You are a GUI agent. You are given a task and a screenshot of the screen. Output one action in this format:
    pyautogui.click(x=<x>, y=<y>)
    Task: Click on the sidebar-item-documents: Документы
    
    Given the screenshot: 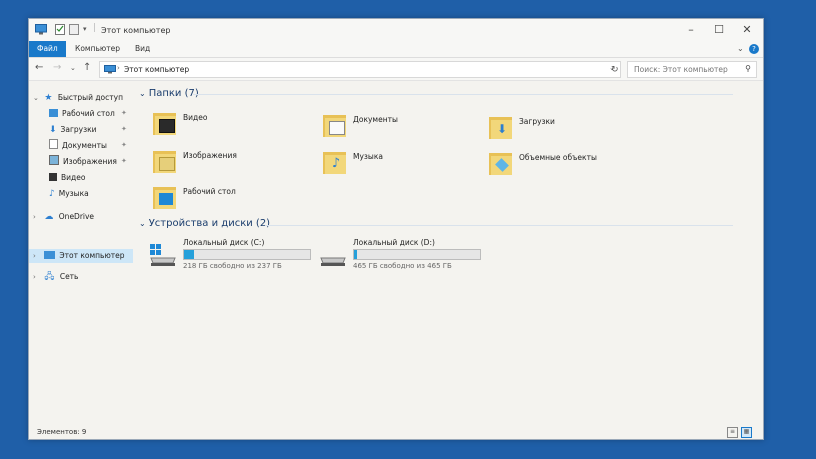 What is the action you would take?
    pyautogui.click(x=78, y=146)
    